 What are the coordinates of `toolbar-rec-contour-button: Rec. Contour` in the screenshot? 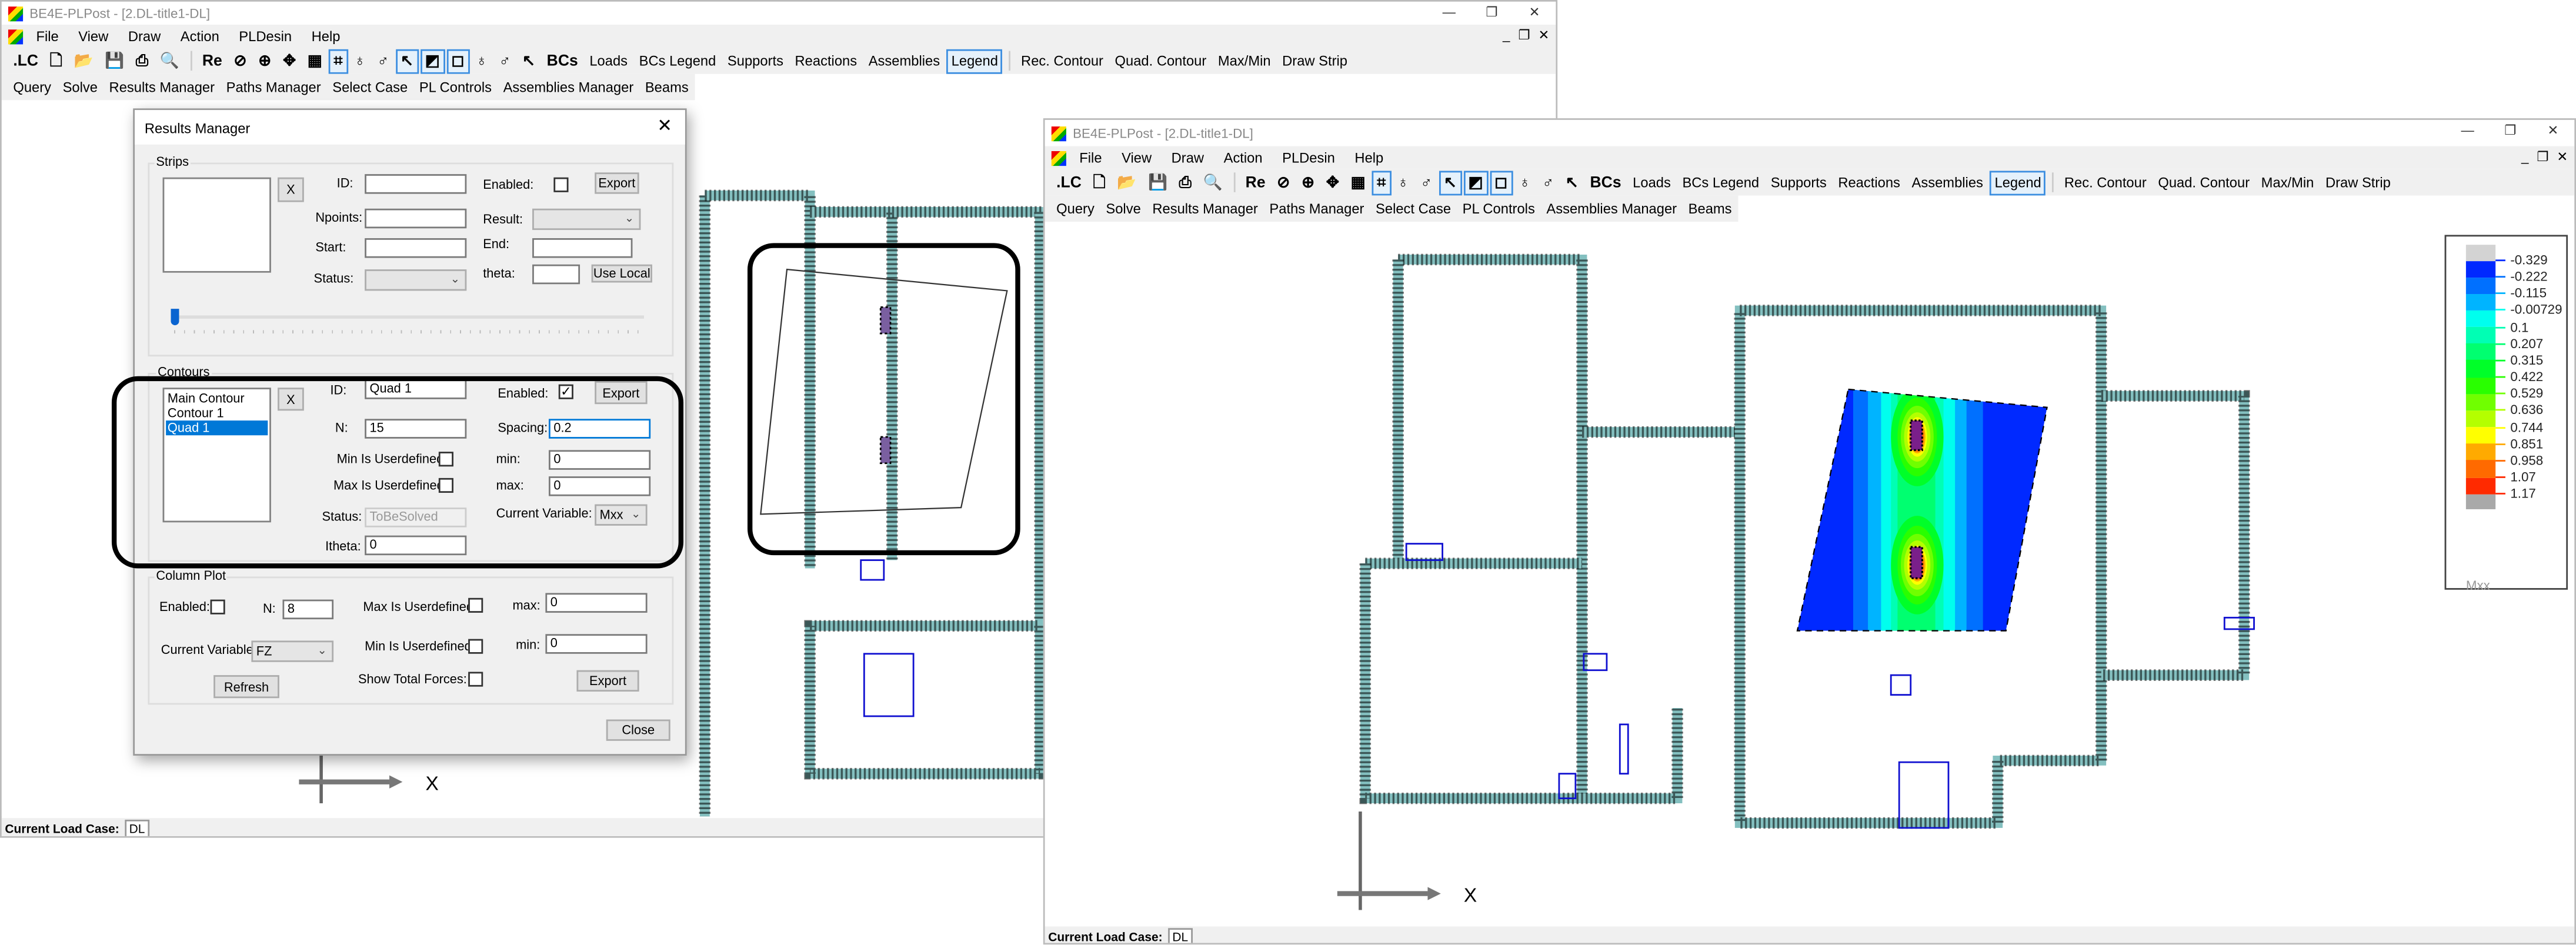 It's located at (1062, 60).